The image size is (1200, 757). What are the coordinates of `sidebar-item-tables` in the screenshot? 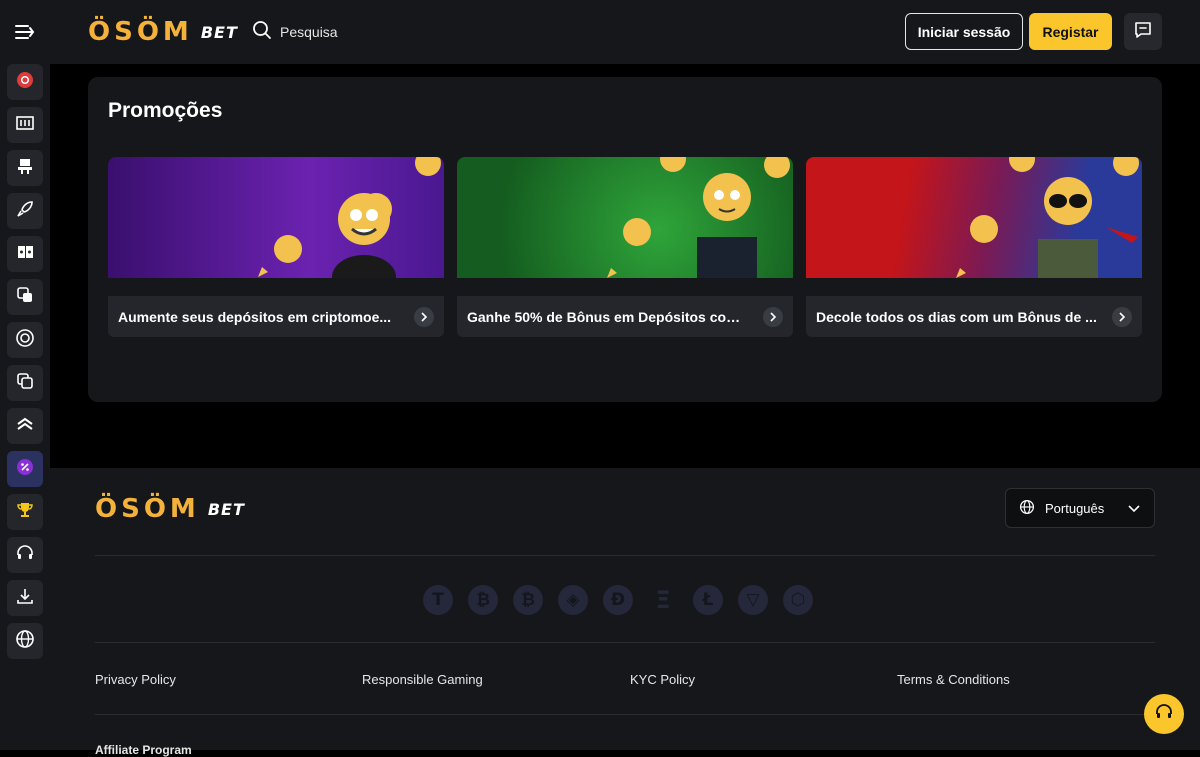 It's located at (25, 383).